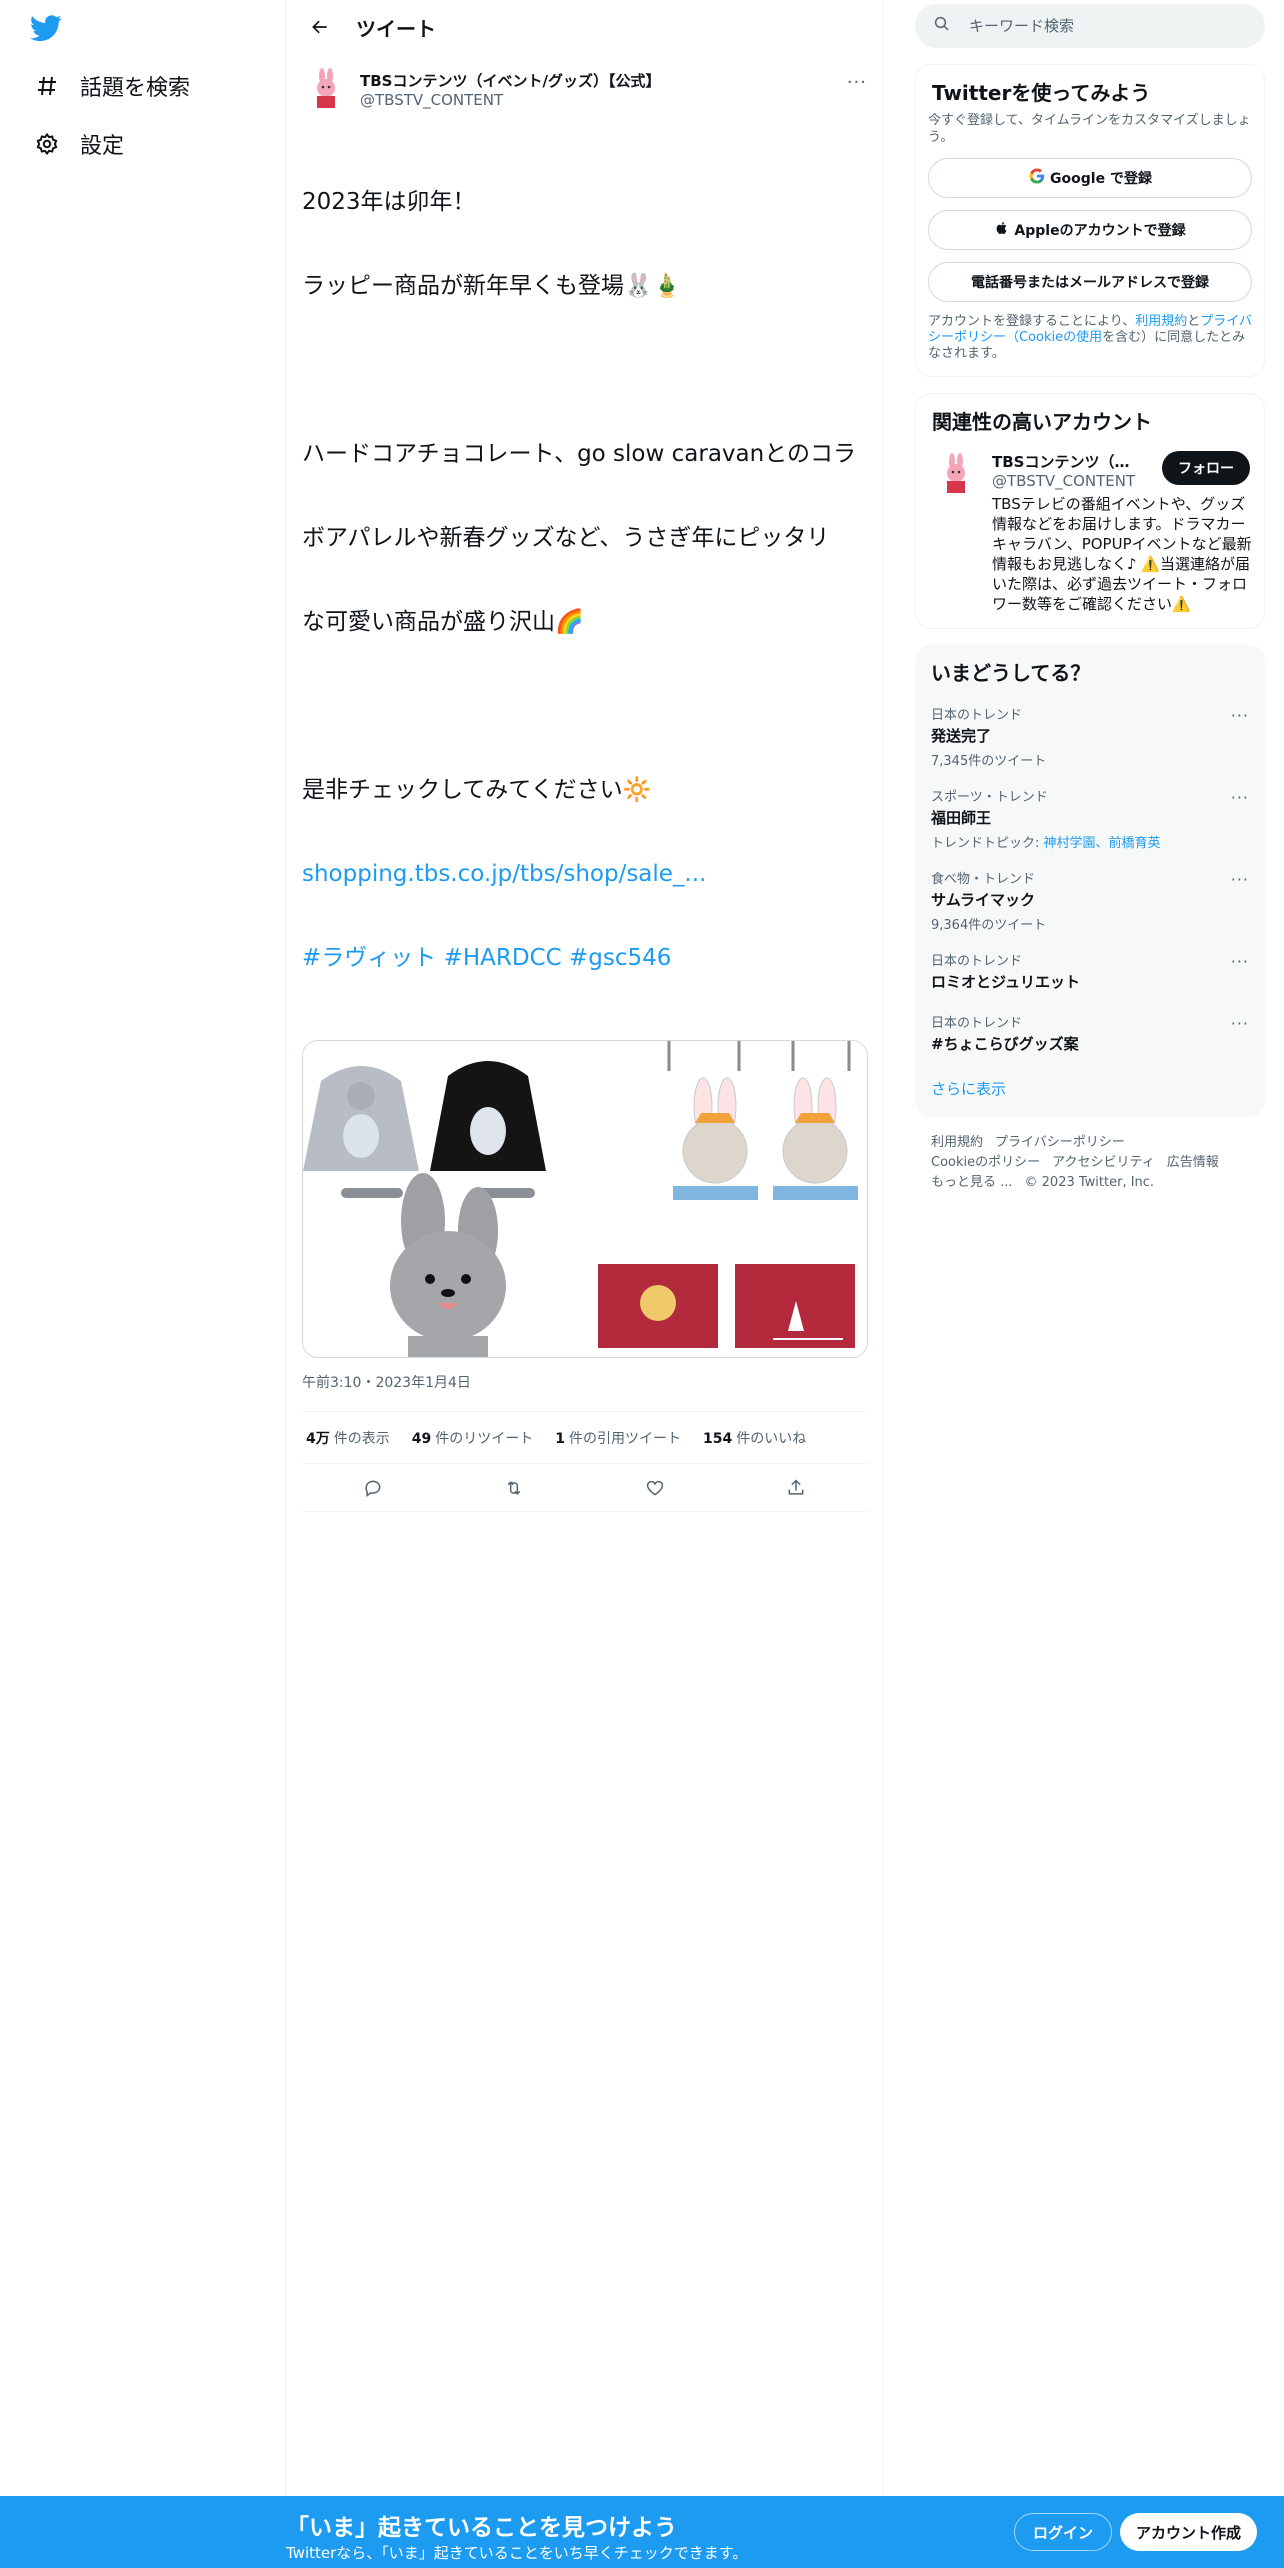 The width and height of the screenshot is (1284, 2568). What do you see at coordinates (1101, 179) in the screenshot?
I see `google-signup-label: Google で登録` at bounding box center [1101, 179].